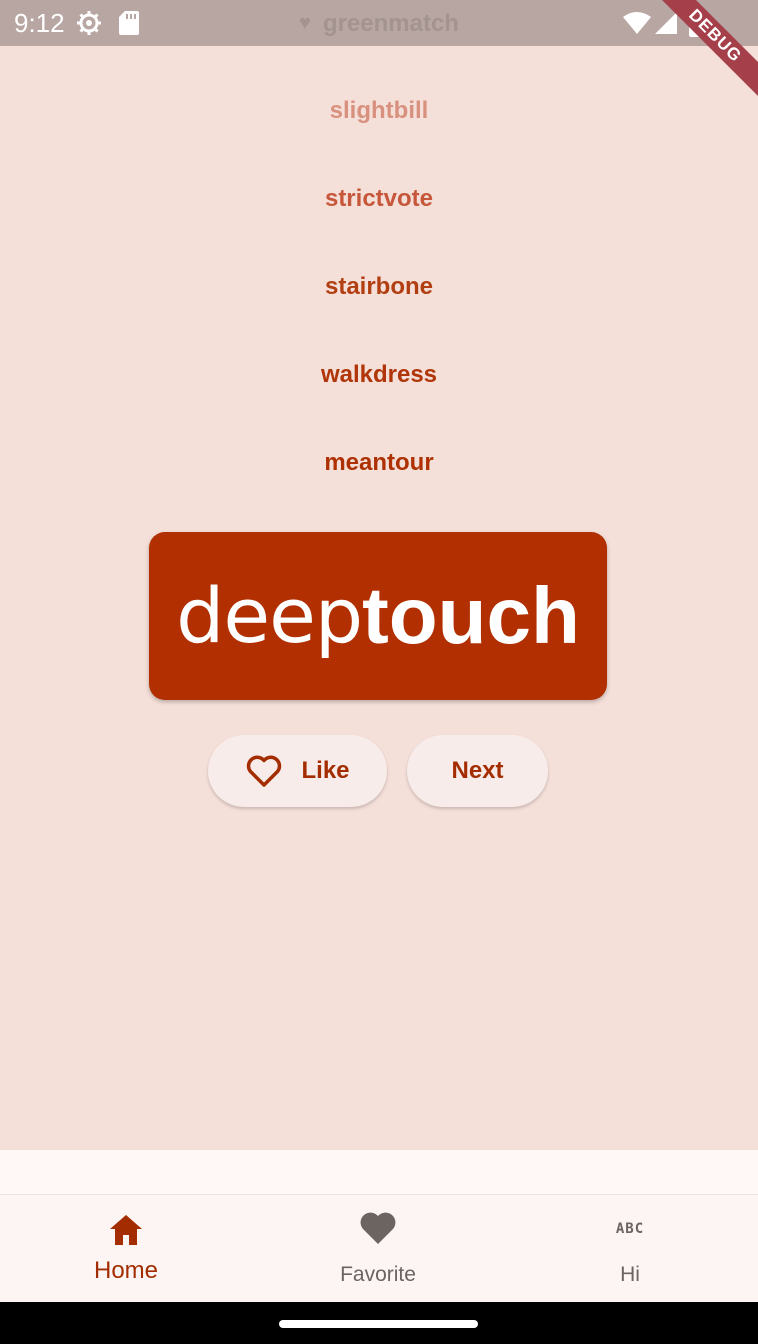 Image resolution: width=758 pixels, height=1344 pixels. Describe the element at coordinates (379, 462) in the screenshot. I see `history-word: meantour` at that location.